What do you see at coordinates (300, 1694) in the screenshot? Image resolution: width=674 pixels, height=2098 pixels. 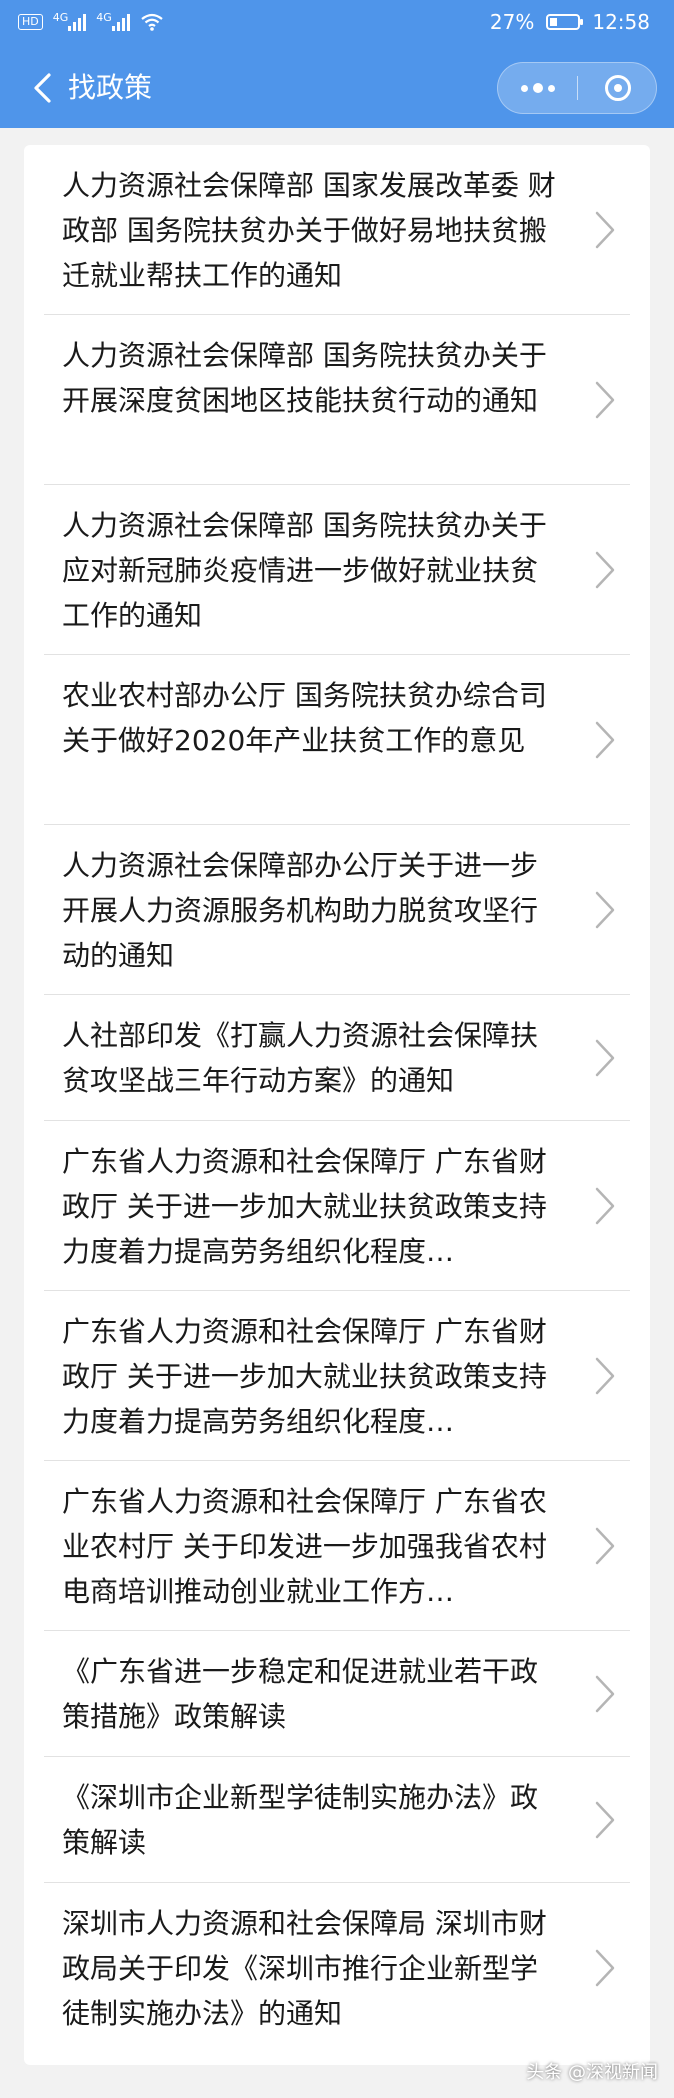 I see `policy-title: 《广东省进一步稳定和促进就业若干政策措施》政策解读` at bounding box center [300, 1694].